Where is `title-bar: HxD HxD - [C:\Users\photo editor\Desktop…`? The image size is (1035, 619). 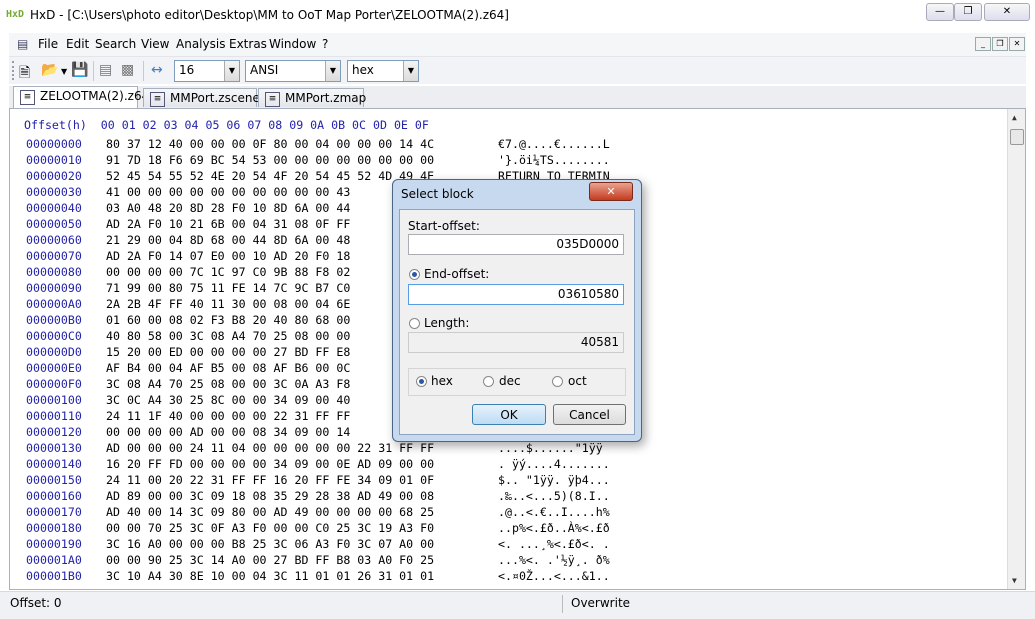
title-bar: HxD HxD - [C:\Users\photo editor\Desktop… is located at coordinates (517, 16).